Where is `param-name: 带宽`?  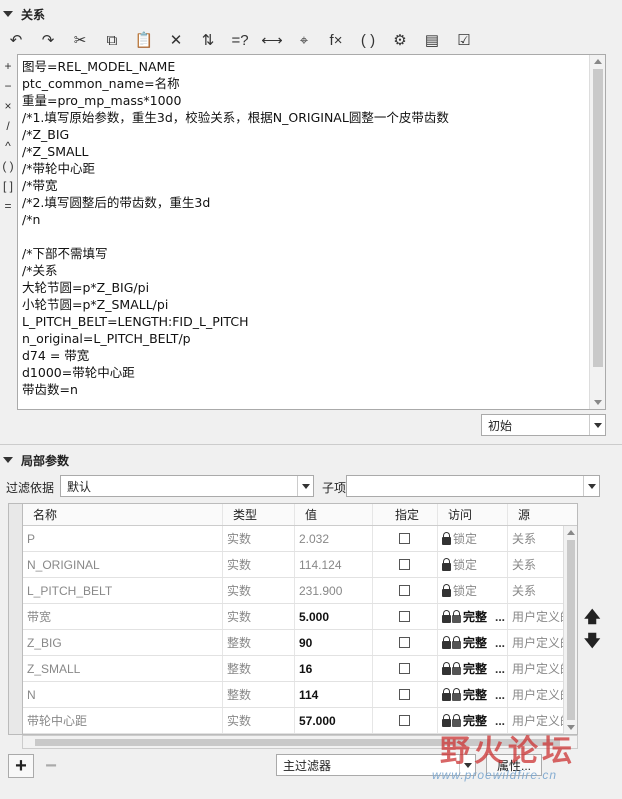 param-name: 带宽 is located at coordinates (123, 616).